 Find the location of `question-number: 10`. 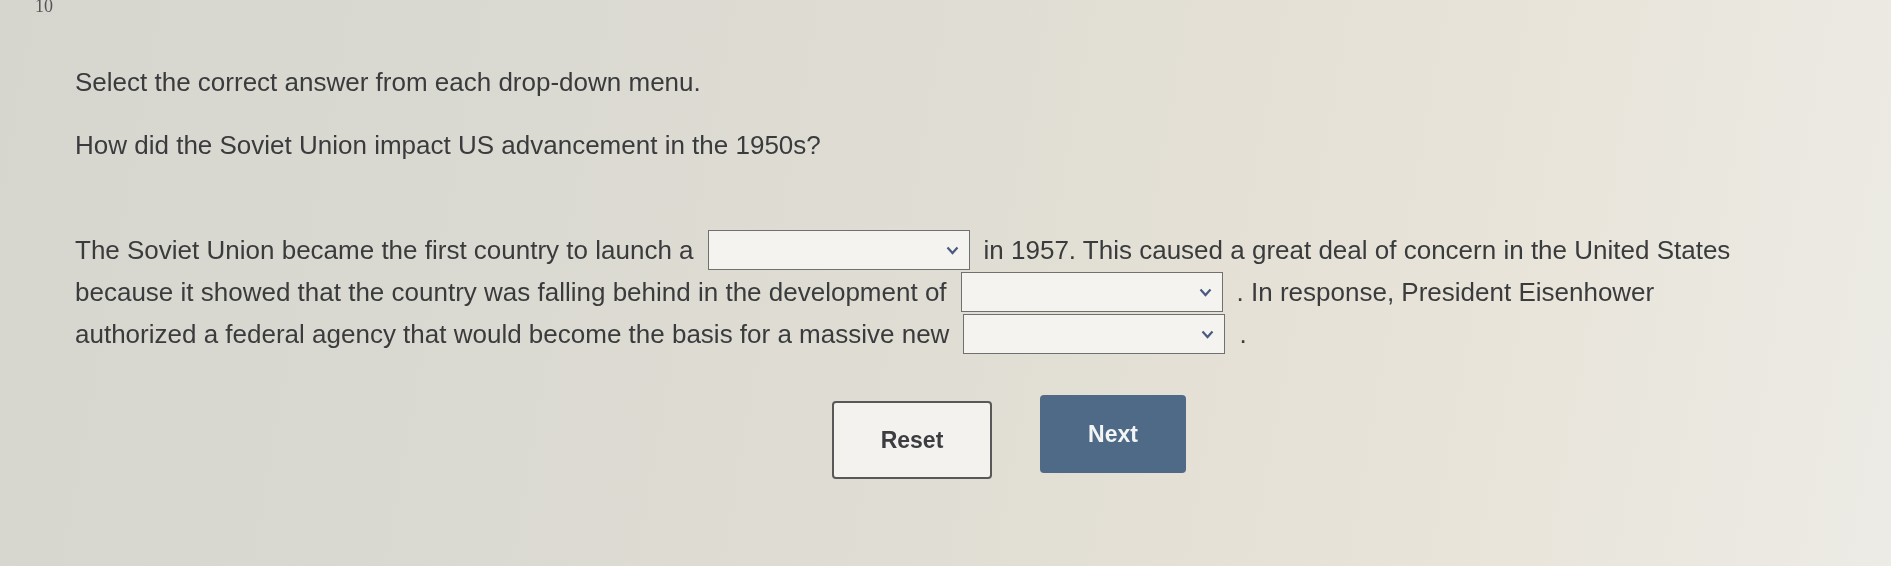

question-number: 10 is located at coordinates (44, 6).